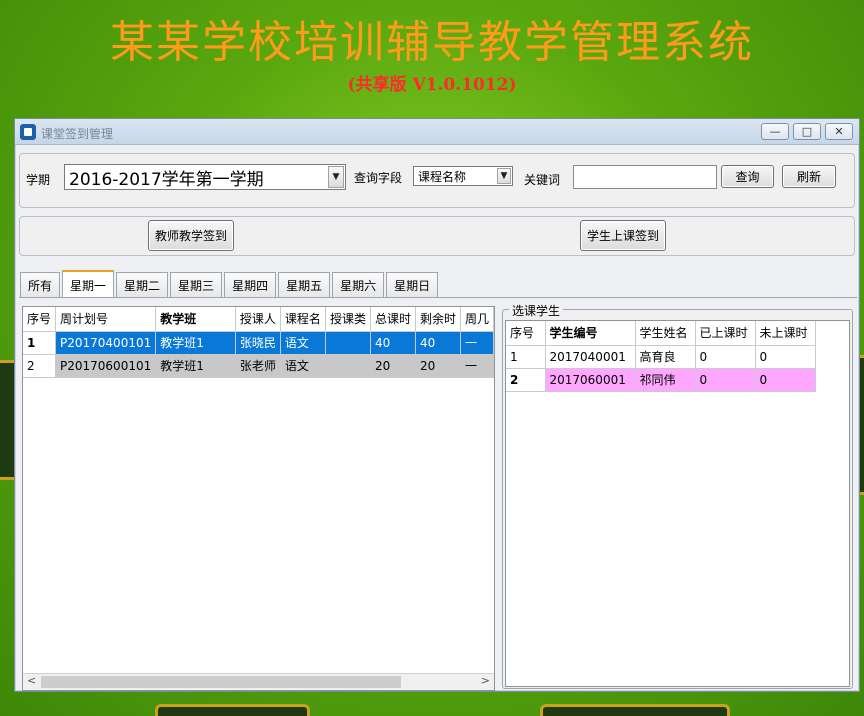 The width and height of the screenshot is (864, 716). Describe the element at coordinates (77, 134) in the screenshot. I see `window-title: 课堂签到管理` at that location.